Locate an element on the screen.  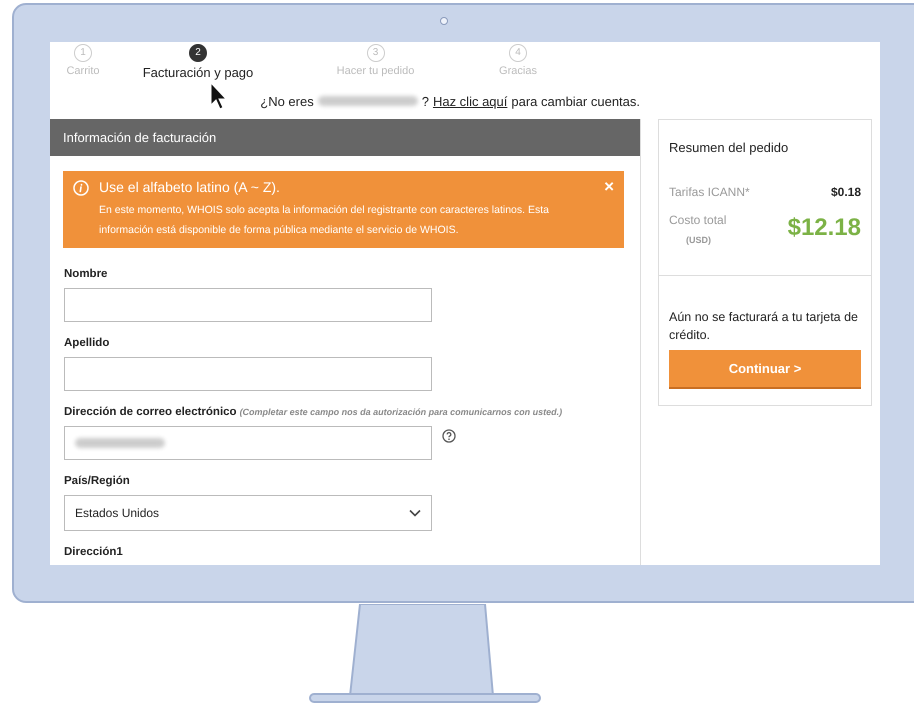
section-header: Información de facturación is located at coordinates (345, 137).